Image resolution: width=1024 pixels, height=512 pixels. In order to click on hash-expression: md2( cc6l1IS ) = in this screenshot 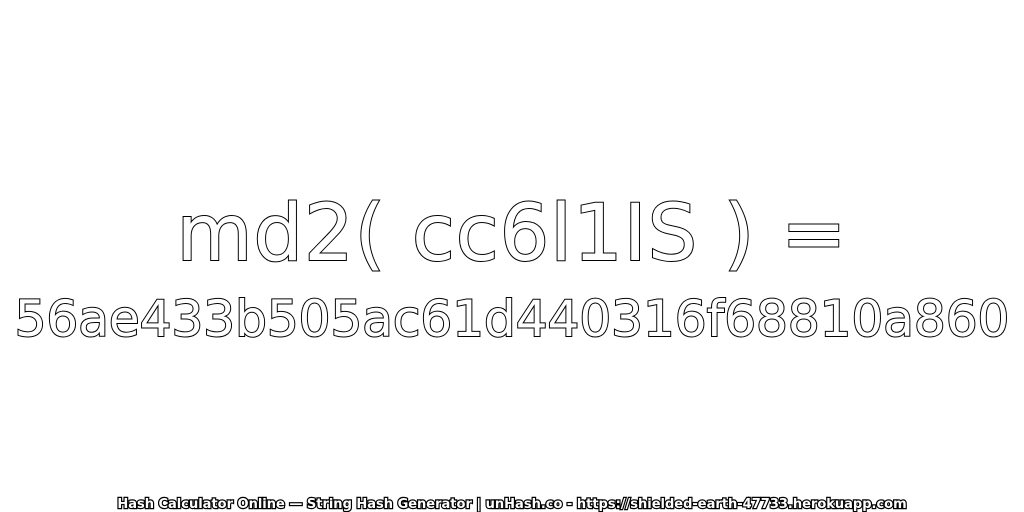, I will do `click(512, 234)`.